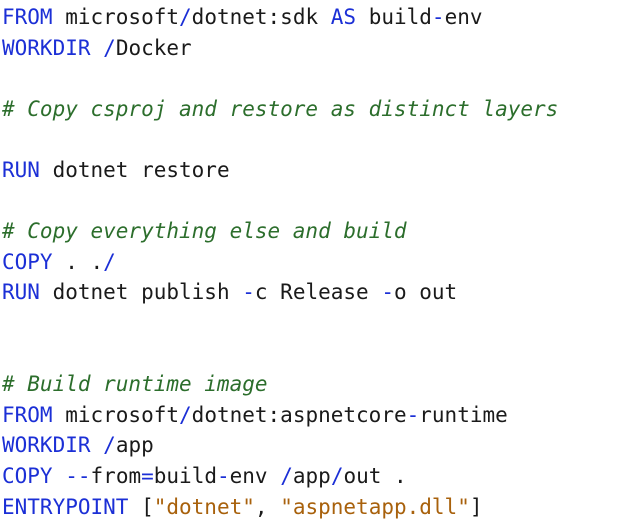  Describe the element at coordinates (375, 475) in the screenshot. I see `text-token: out .` at that location.